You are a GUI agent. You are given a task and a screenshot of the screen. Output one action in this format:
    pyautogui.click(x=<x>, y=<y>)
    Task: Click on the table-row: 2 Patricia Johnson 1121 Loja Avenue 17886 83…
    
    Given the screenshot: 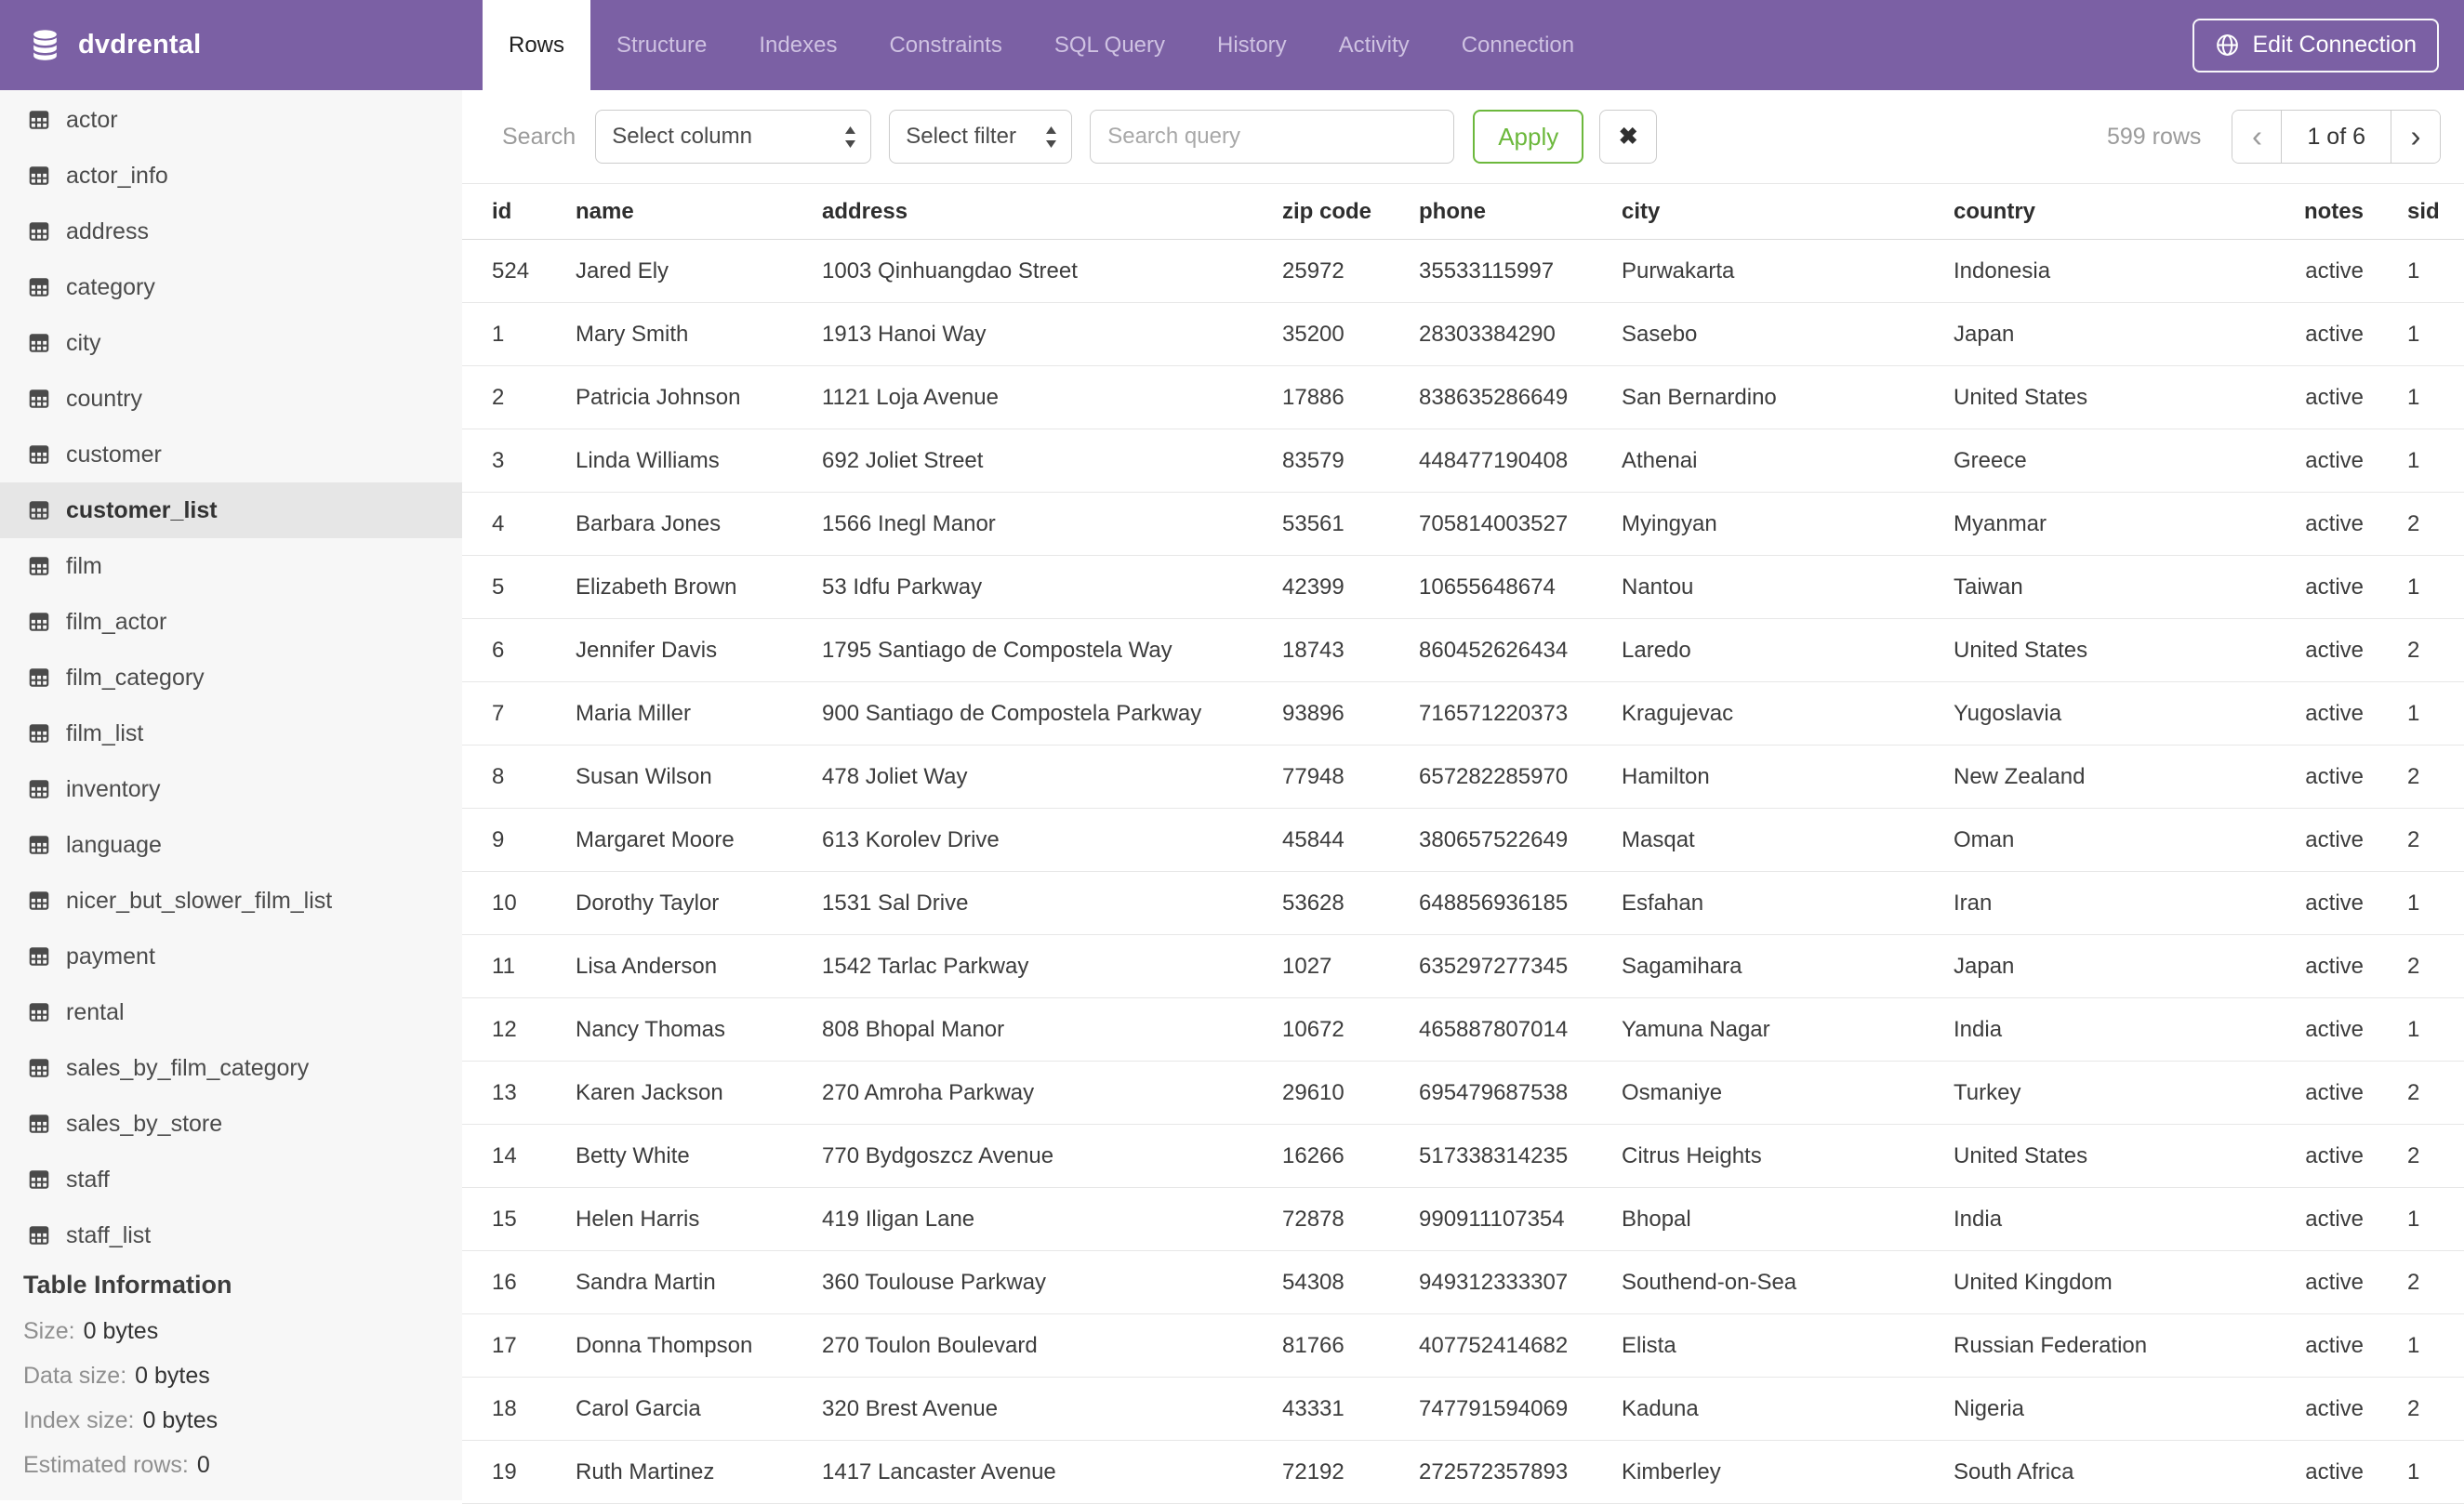 What is the action you would take?
    pyautogui.click(x=1463, y=398)
    